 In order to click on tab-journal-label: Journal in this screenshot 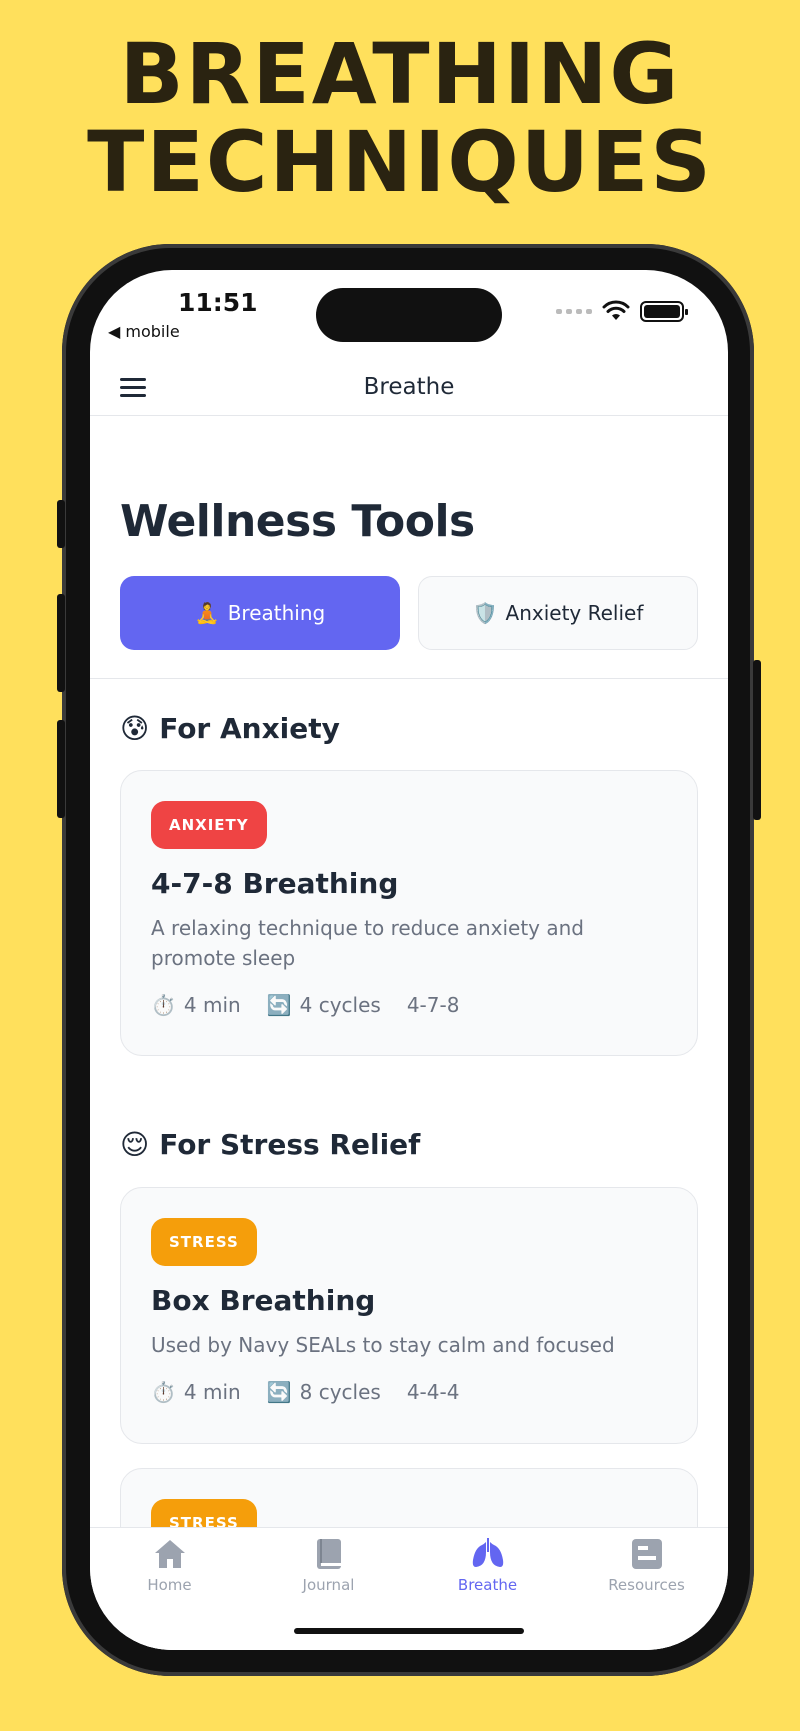, I will do `click(328, 1585)`.